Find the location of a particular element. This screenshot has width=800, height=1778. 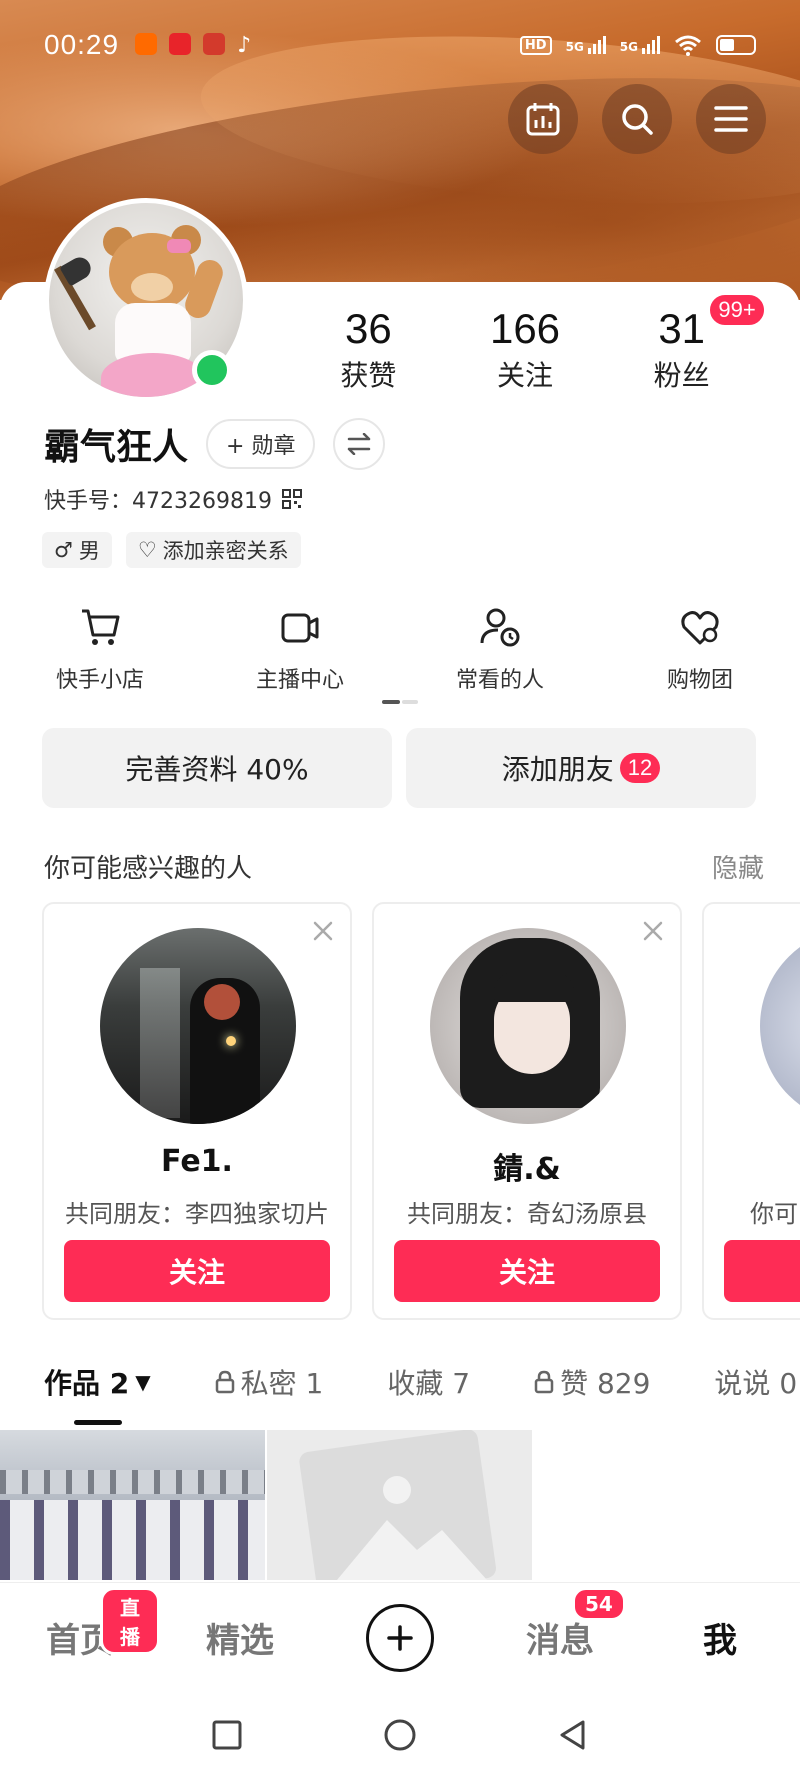

shortcut-row: 快手小店 主播中心 常看的人 购物团 is located at coordinates (400, 647).